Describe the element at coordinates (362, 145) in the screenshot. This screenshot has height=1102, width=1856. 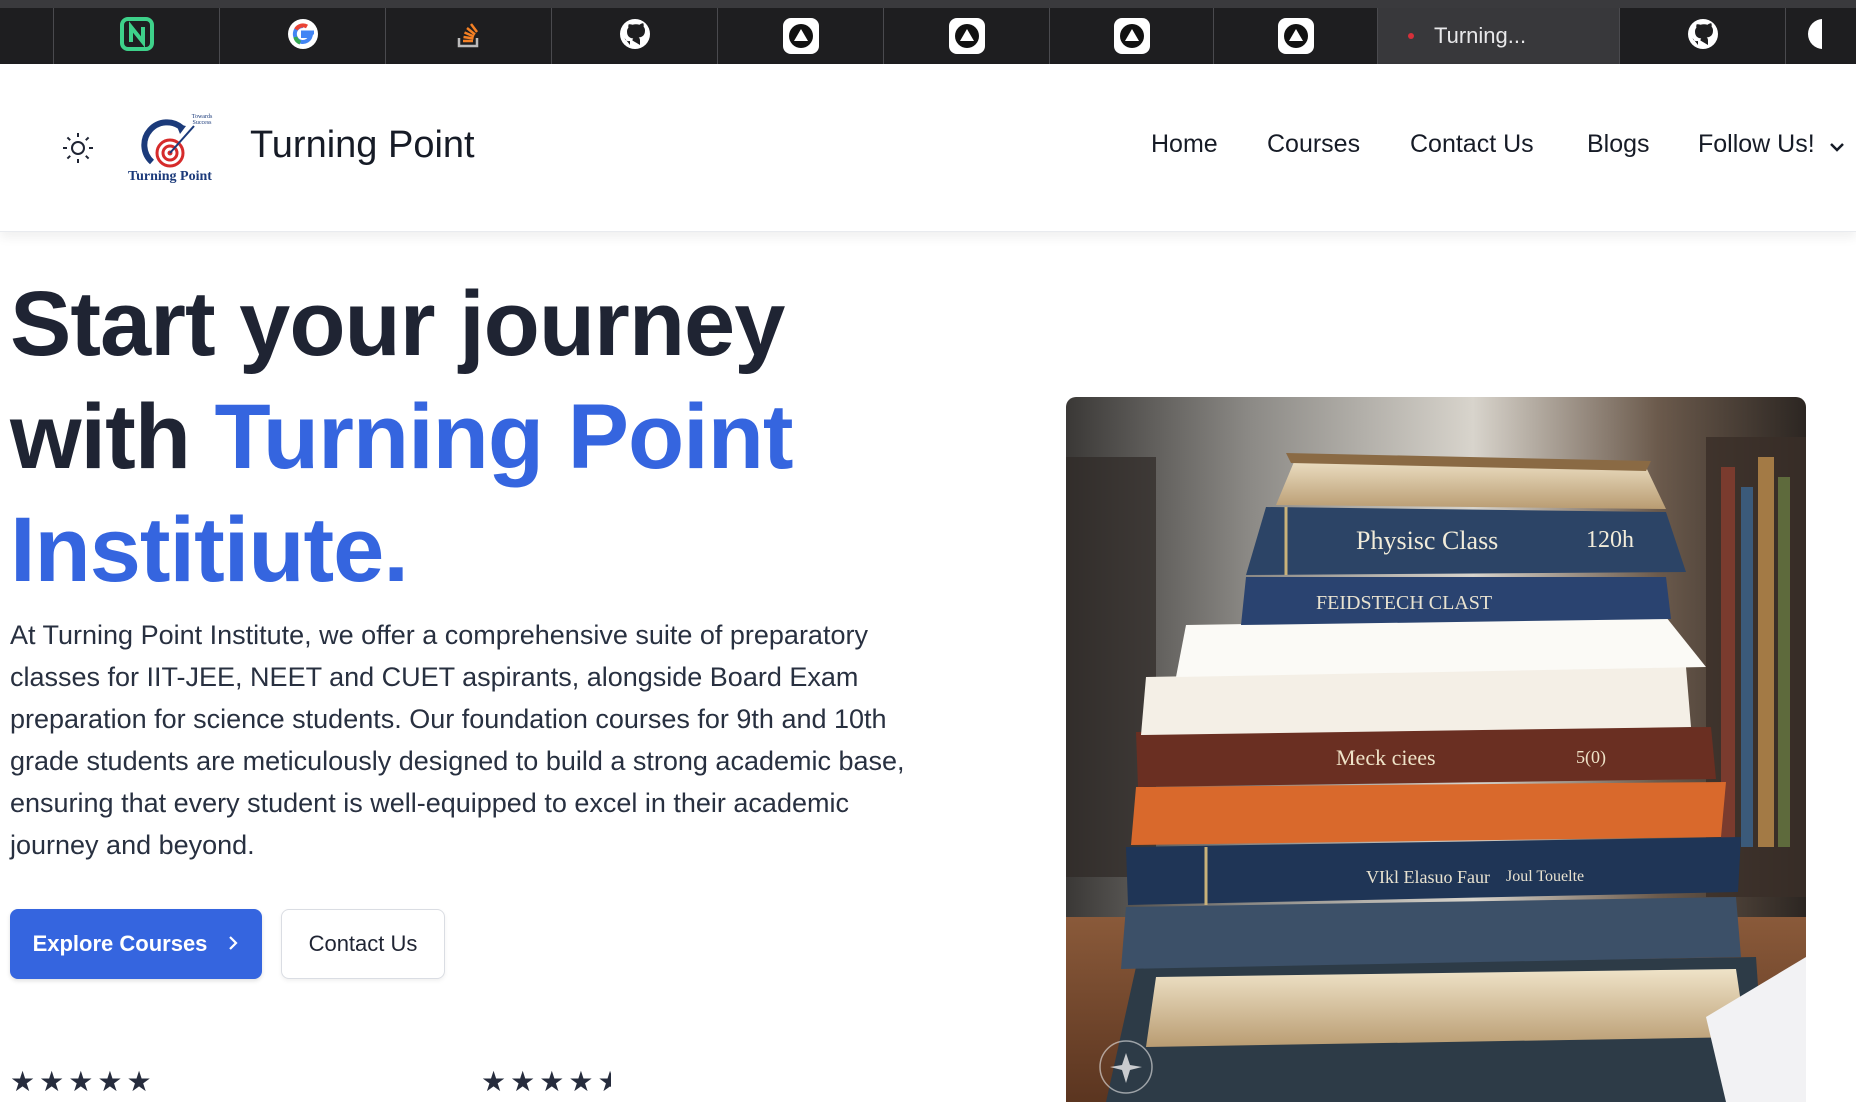
I see `brand-name: Turning Point` at that location.